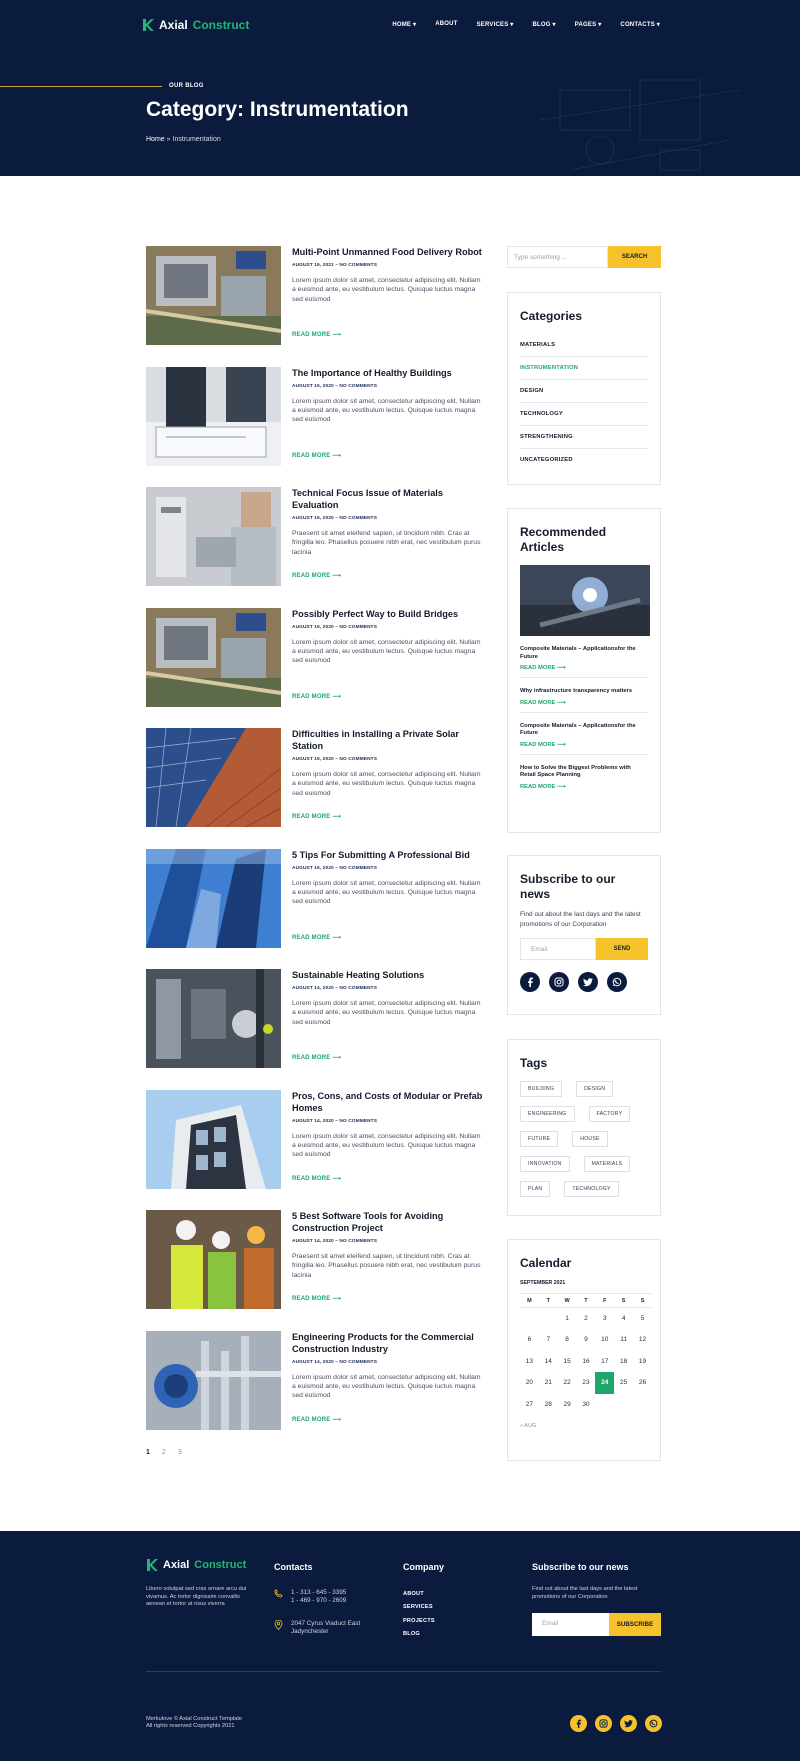 The height and width of the screenshot is (1761, 800). What do you see at coordinates (535, 1189) in the screenshot?
I see `tag-plan: PLAN` at bounding box center [535, 1189].